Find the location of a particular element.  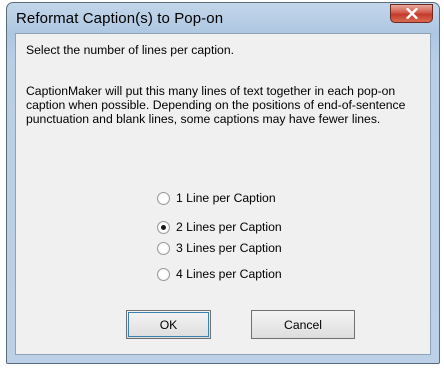

radio-button-selected is located at coordinates (163, 227).